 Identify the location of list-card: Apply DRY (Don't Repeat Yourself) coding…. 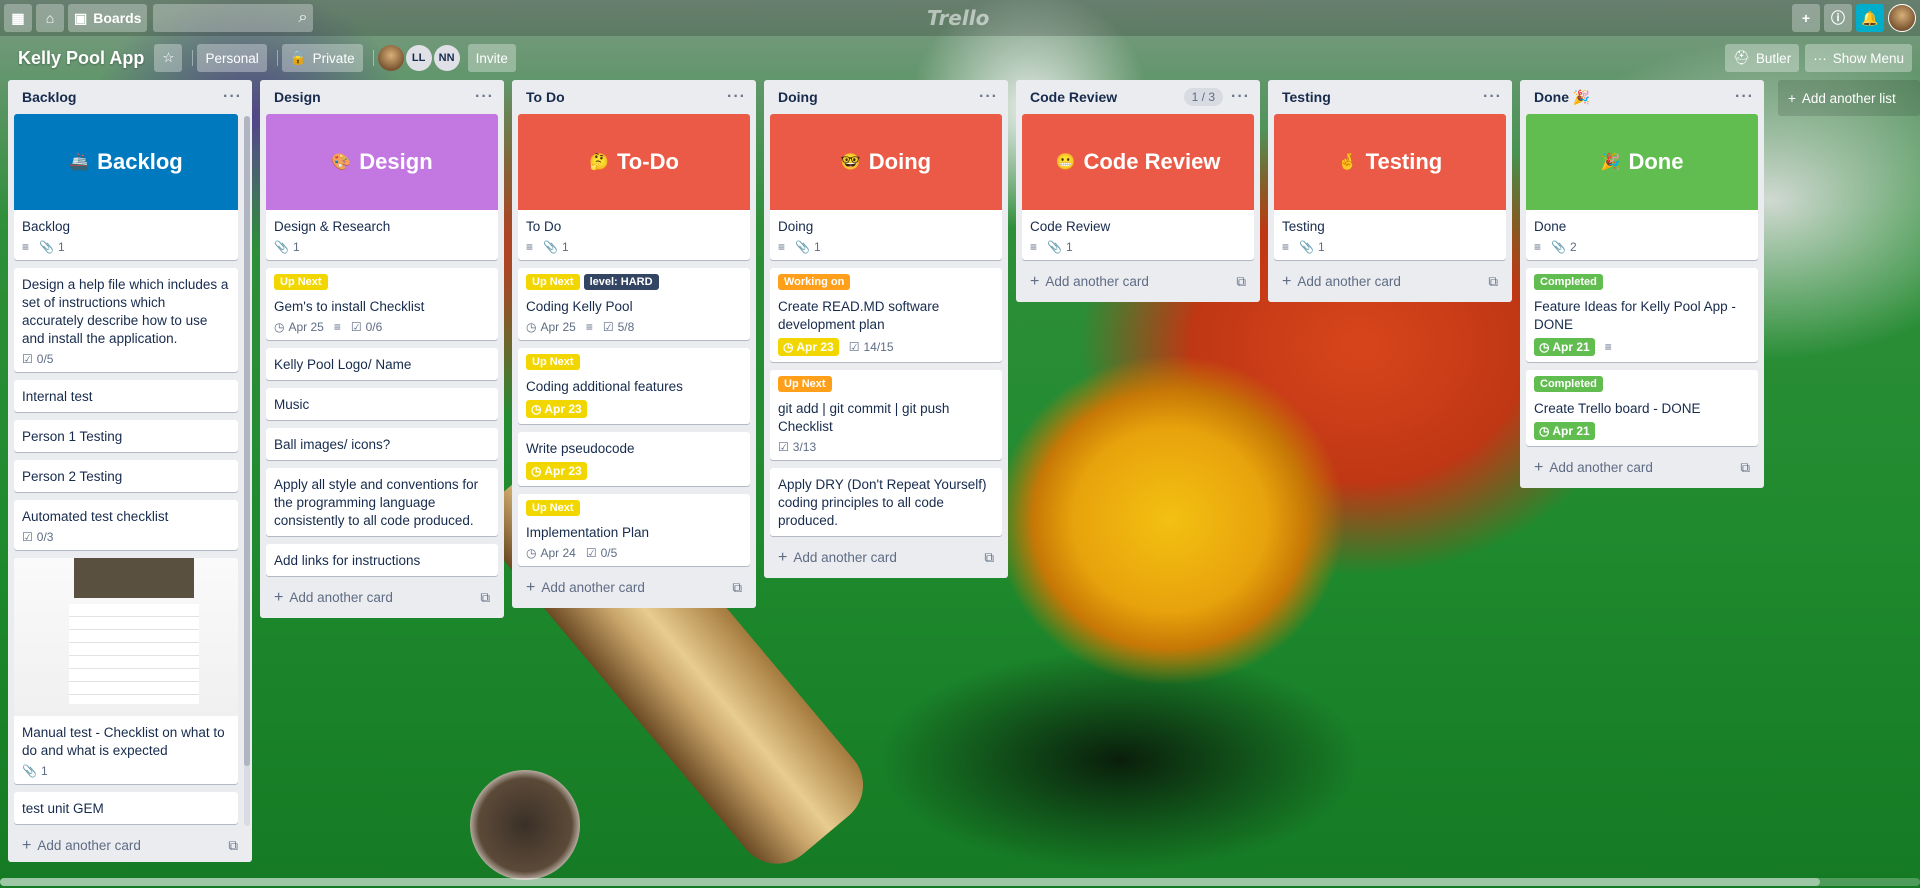
(886, 502).